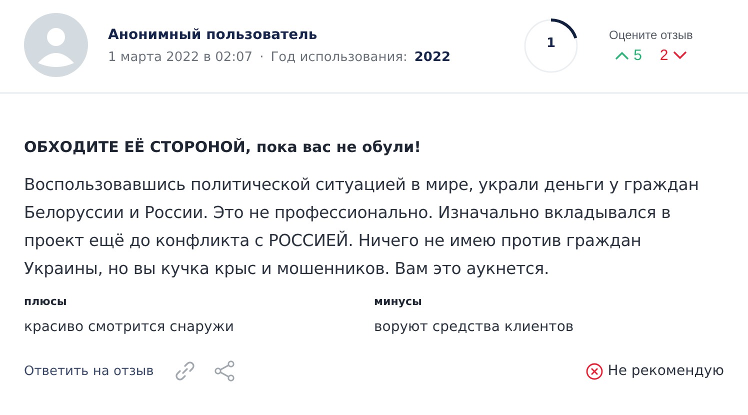 The image size is (748, 415). I want to click on pros-label: плюсы, so click(46, 301).